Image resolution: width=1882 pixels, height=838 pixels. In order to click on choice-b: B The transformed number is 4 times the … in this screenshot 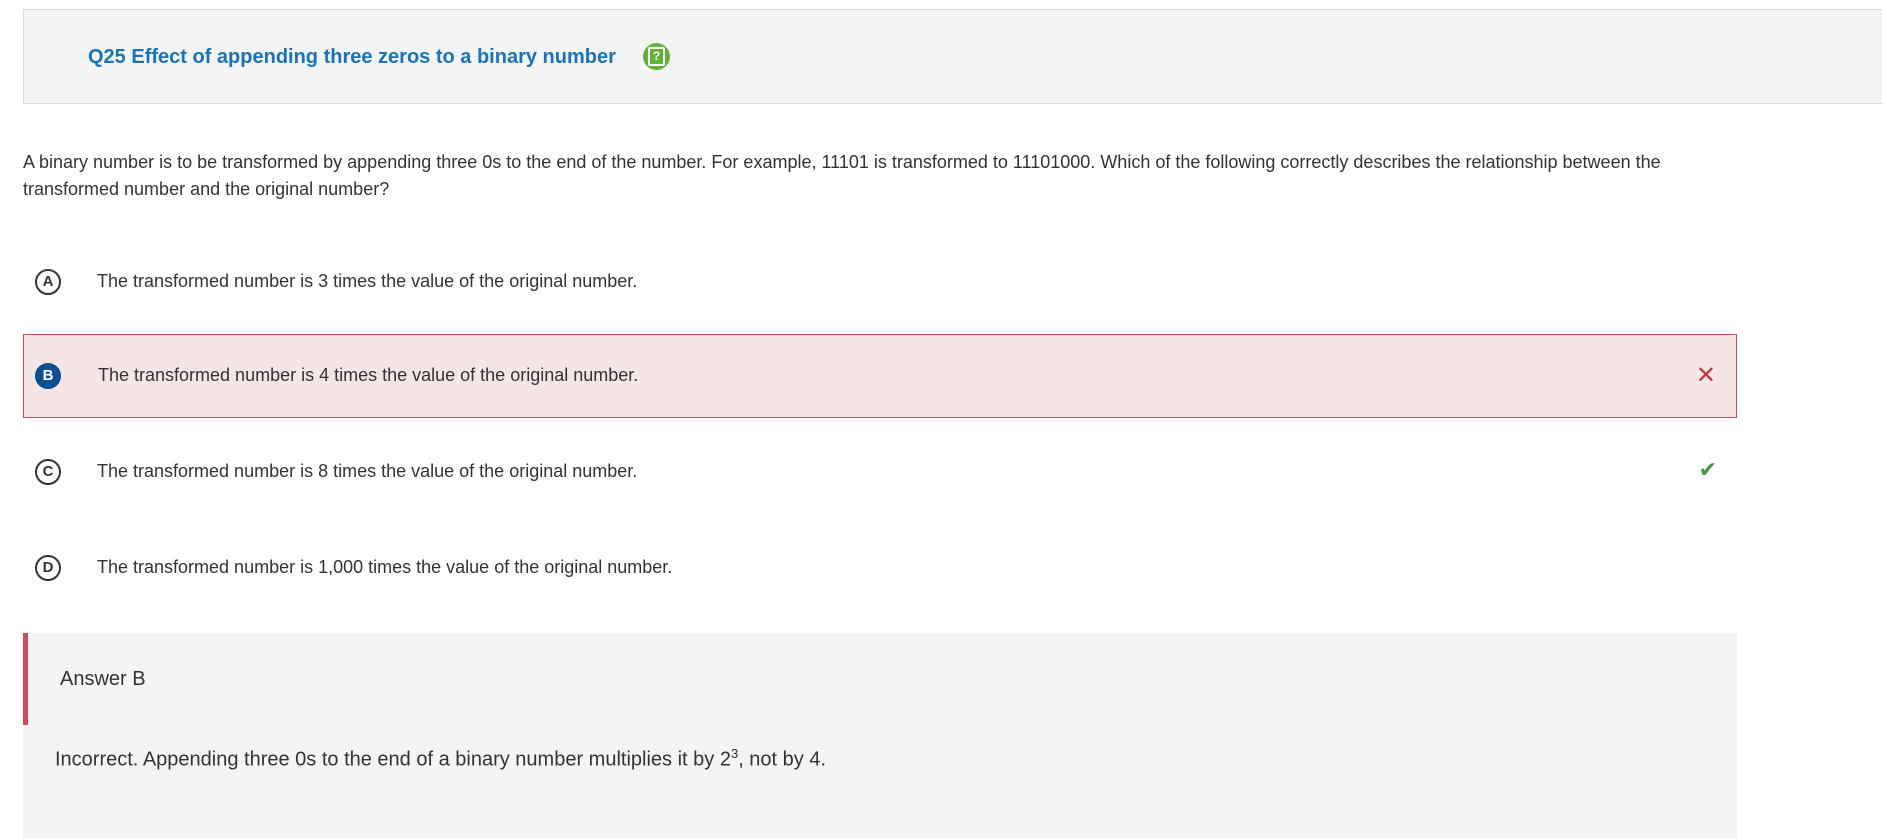, I will do `click(880, 376)`.